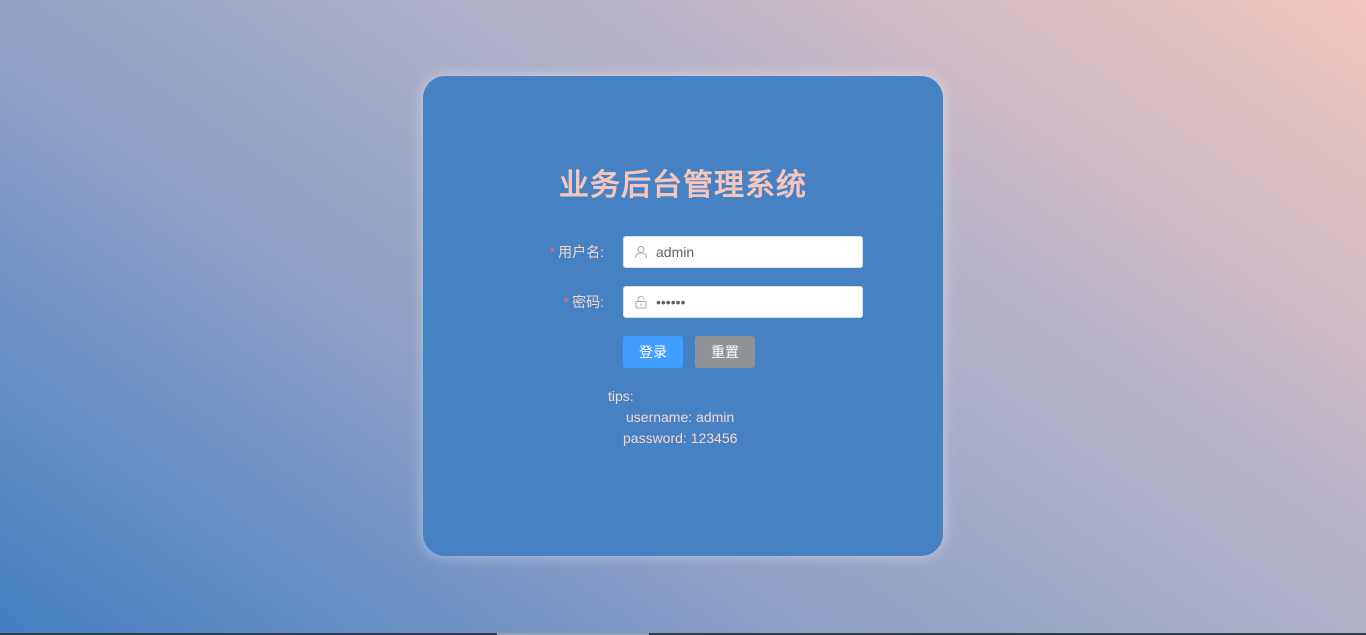  I want to click on username-label: * 用户名:, so click(577, 252).